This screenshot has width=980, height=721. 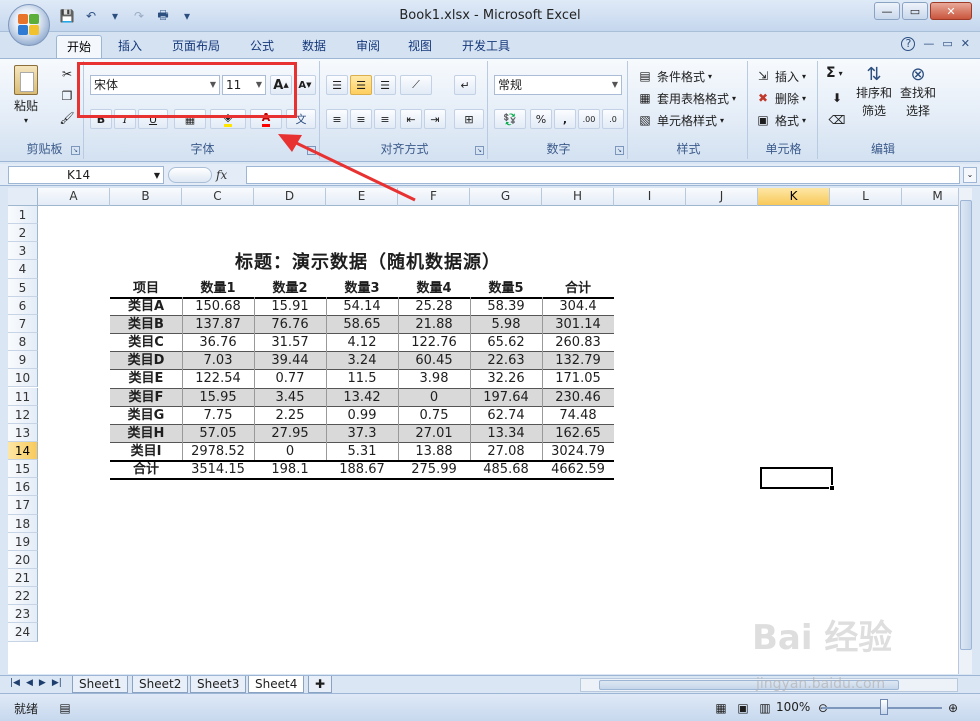 I want to click on row-header-12: 12, so click(x=23, y=414).